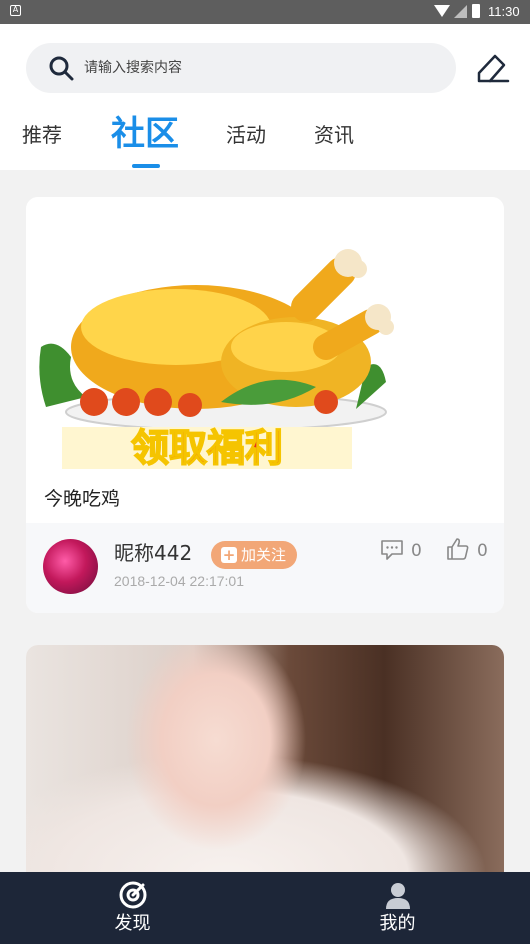  Describe the element at coordinates (416, 551) in the screenshot. I see `comment-count: 0` at that location.